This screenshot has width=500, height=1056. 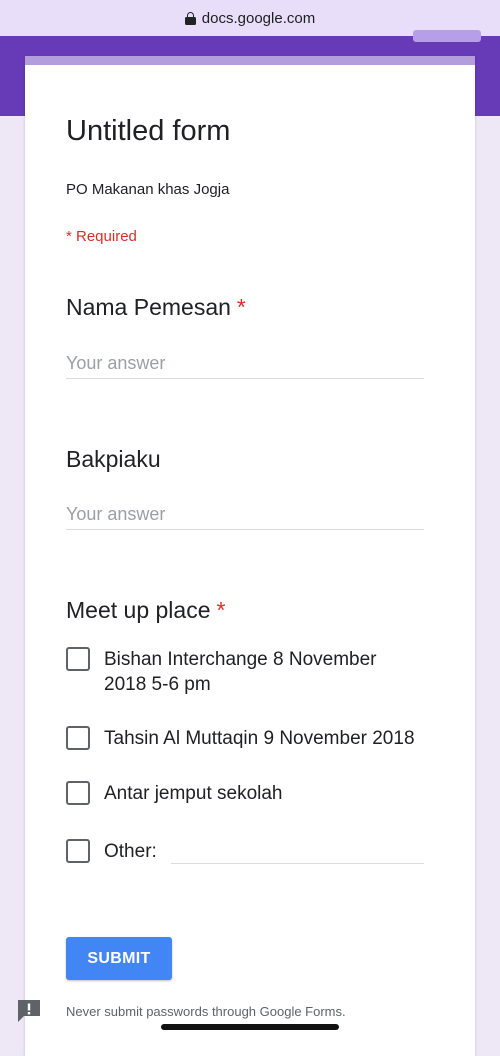 I want to click on submit-button: SUBMIT, so click(x=119, y=958).